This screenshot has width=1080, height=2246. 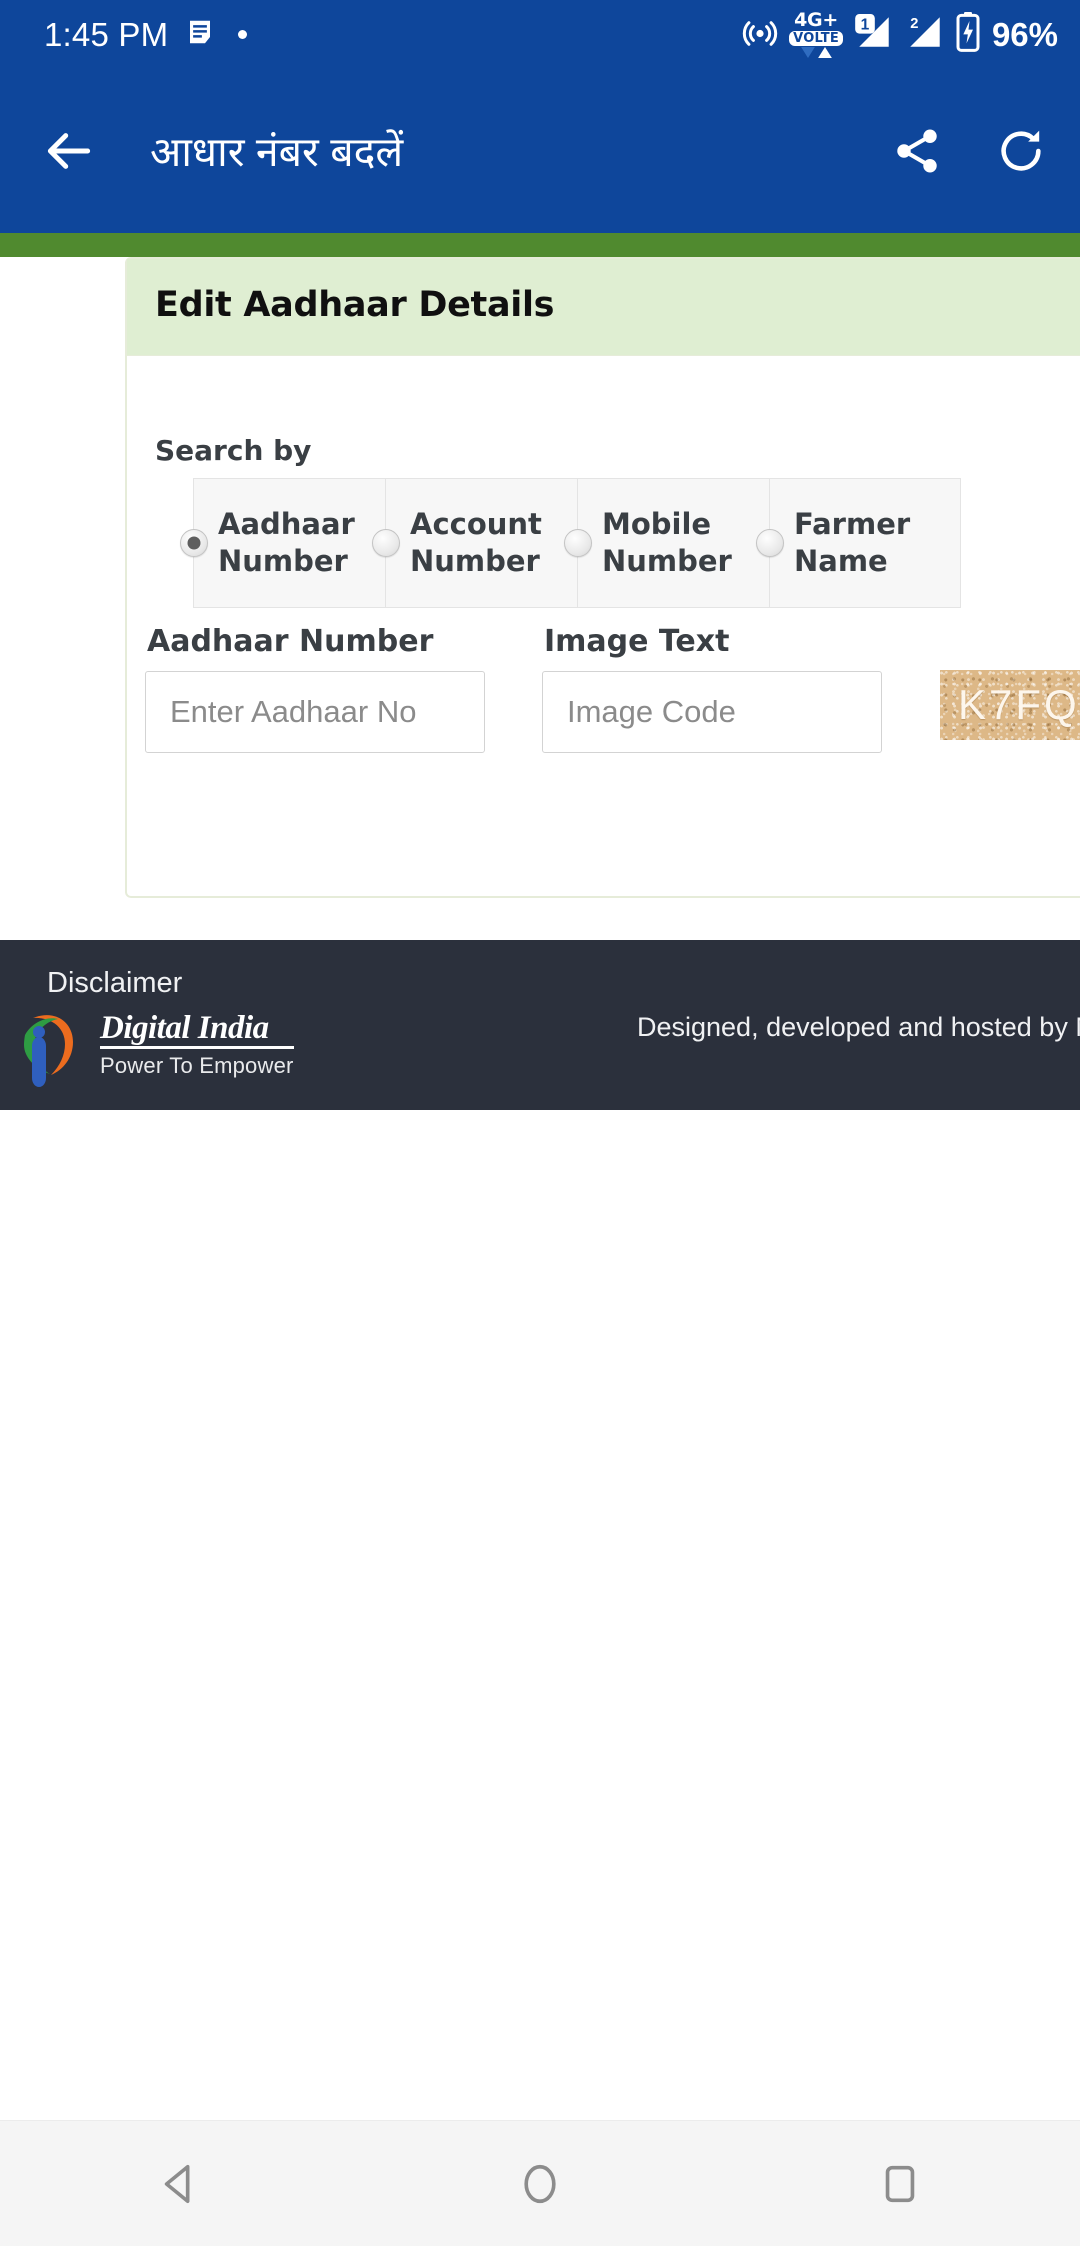 I want to click on digital-india-mark-icon, so click(x=51, y=1045).